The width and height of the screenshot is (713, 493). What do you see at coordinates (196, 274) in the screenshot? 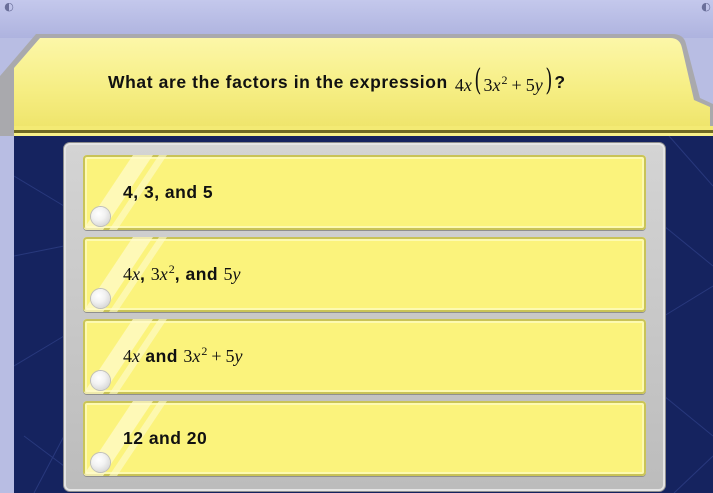
I see `answer-separator: , and` at bounding box center [196, 274].